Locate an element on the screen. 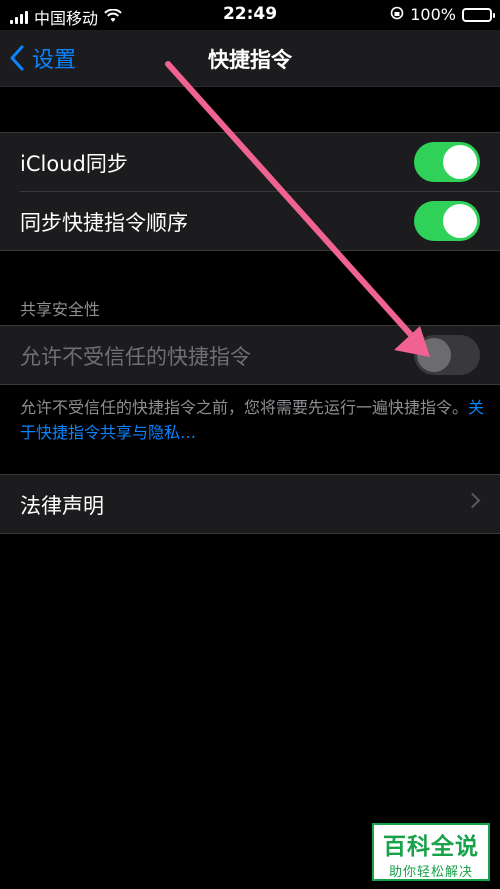 The height and width of the screenshot is (889, 500). legal-label: 法律声明 is located at coordinates (62, 506).